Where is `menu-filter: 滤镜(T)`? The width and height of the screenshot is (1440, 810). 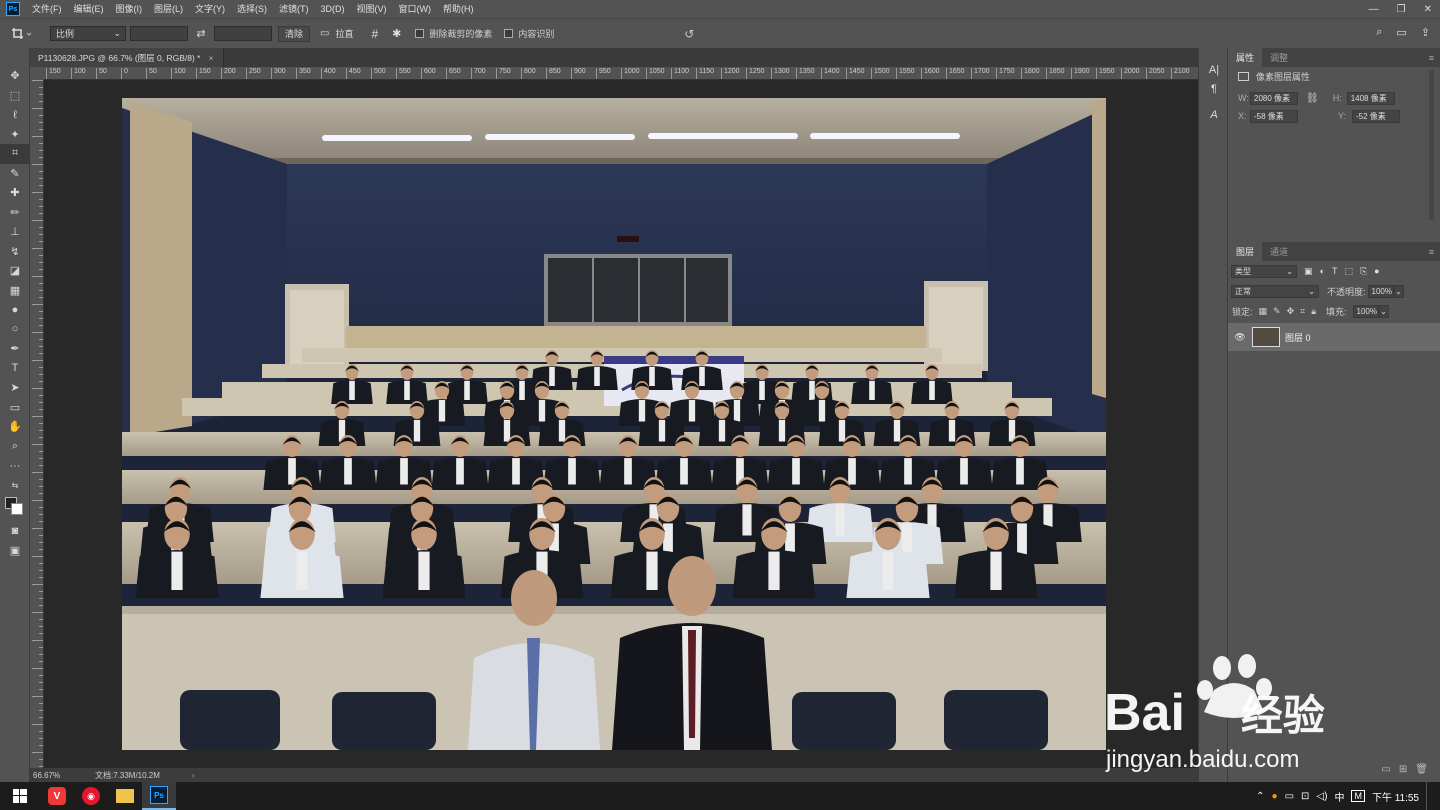
menu-filter: 滤镜(T) is located at coordinates (294, 9).